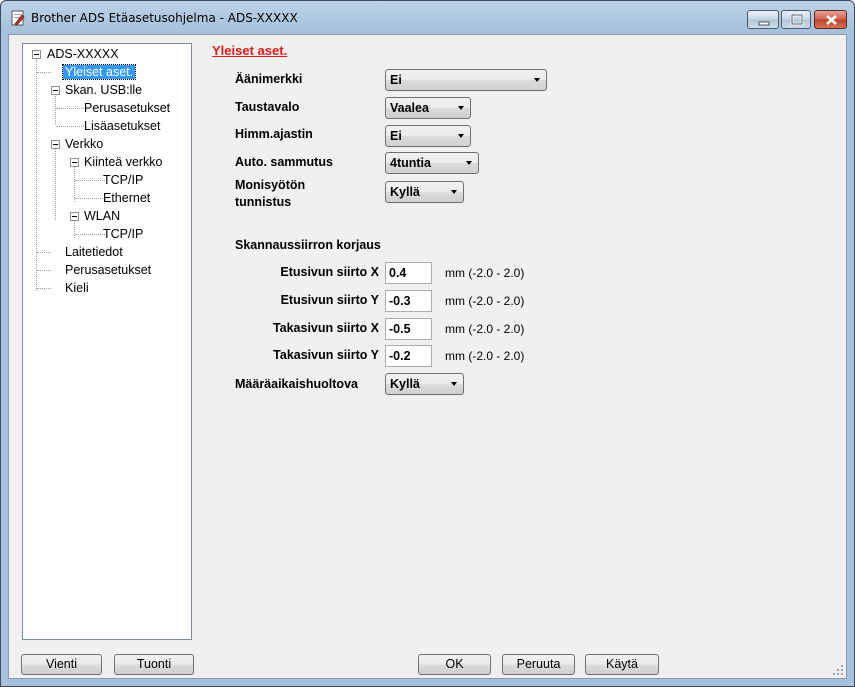 The width and height of the screenshot is (855, 687). Describe the element at coordinates (308, 245) in the screenshot. I see `scan-correction-title: Skannaussiirron korjaus` at that location.